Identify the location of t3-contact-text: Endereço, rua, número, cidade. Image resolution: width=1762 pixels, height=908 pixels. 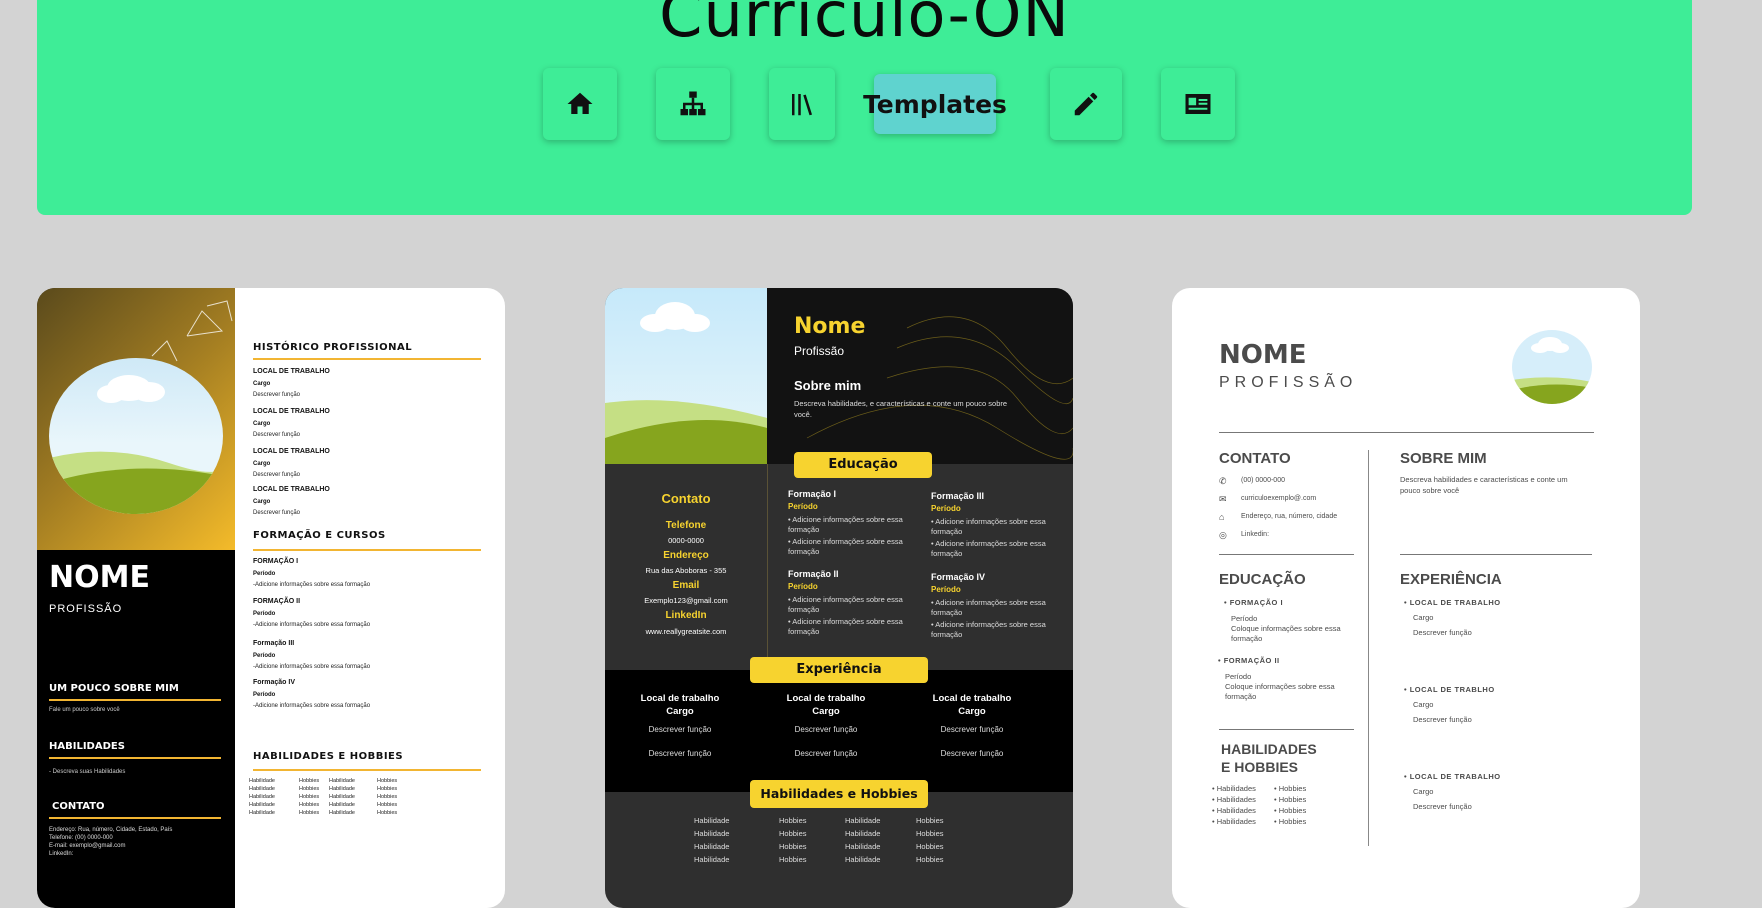
(1289, 516).